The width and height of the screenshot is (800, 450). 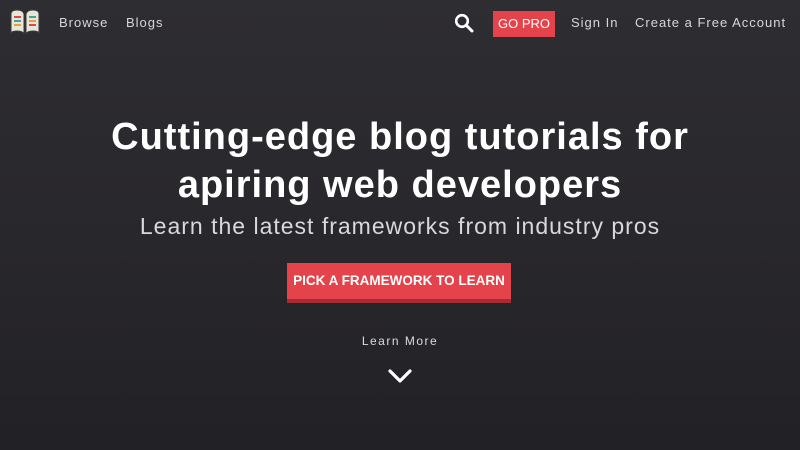 I want to click on nav-blogs-link: Blogs, so click(x=145, y=22).